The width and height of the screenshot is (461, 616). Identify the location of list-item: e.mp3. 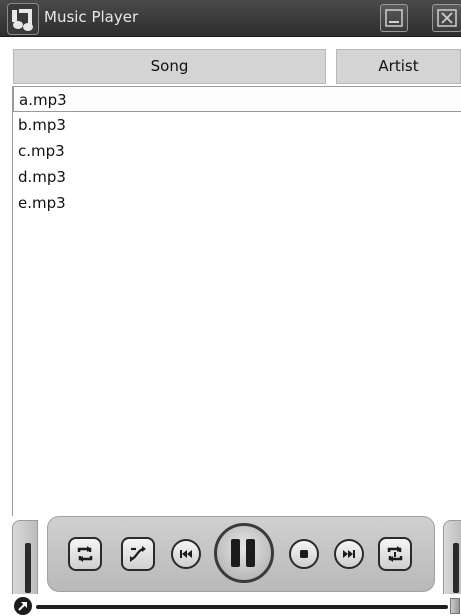
(237, 203).